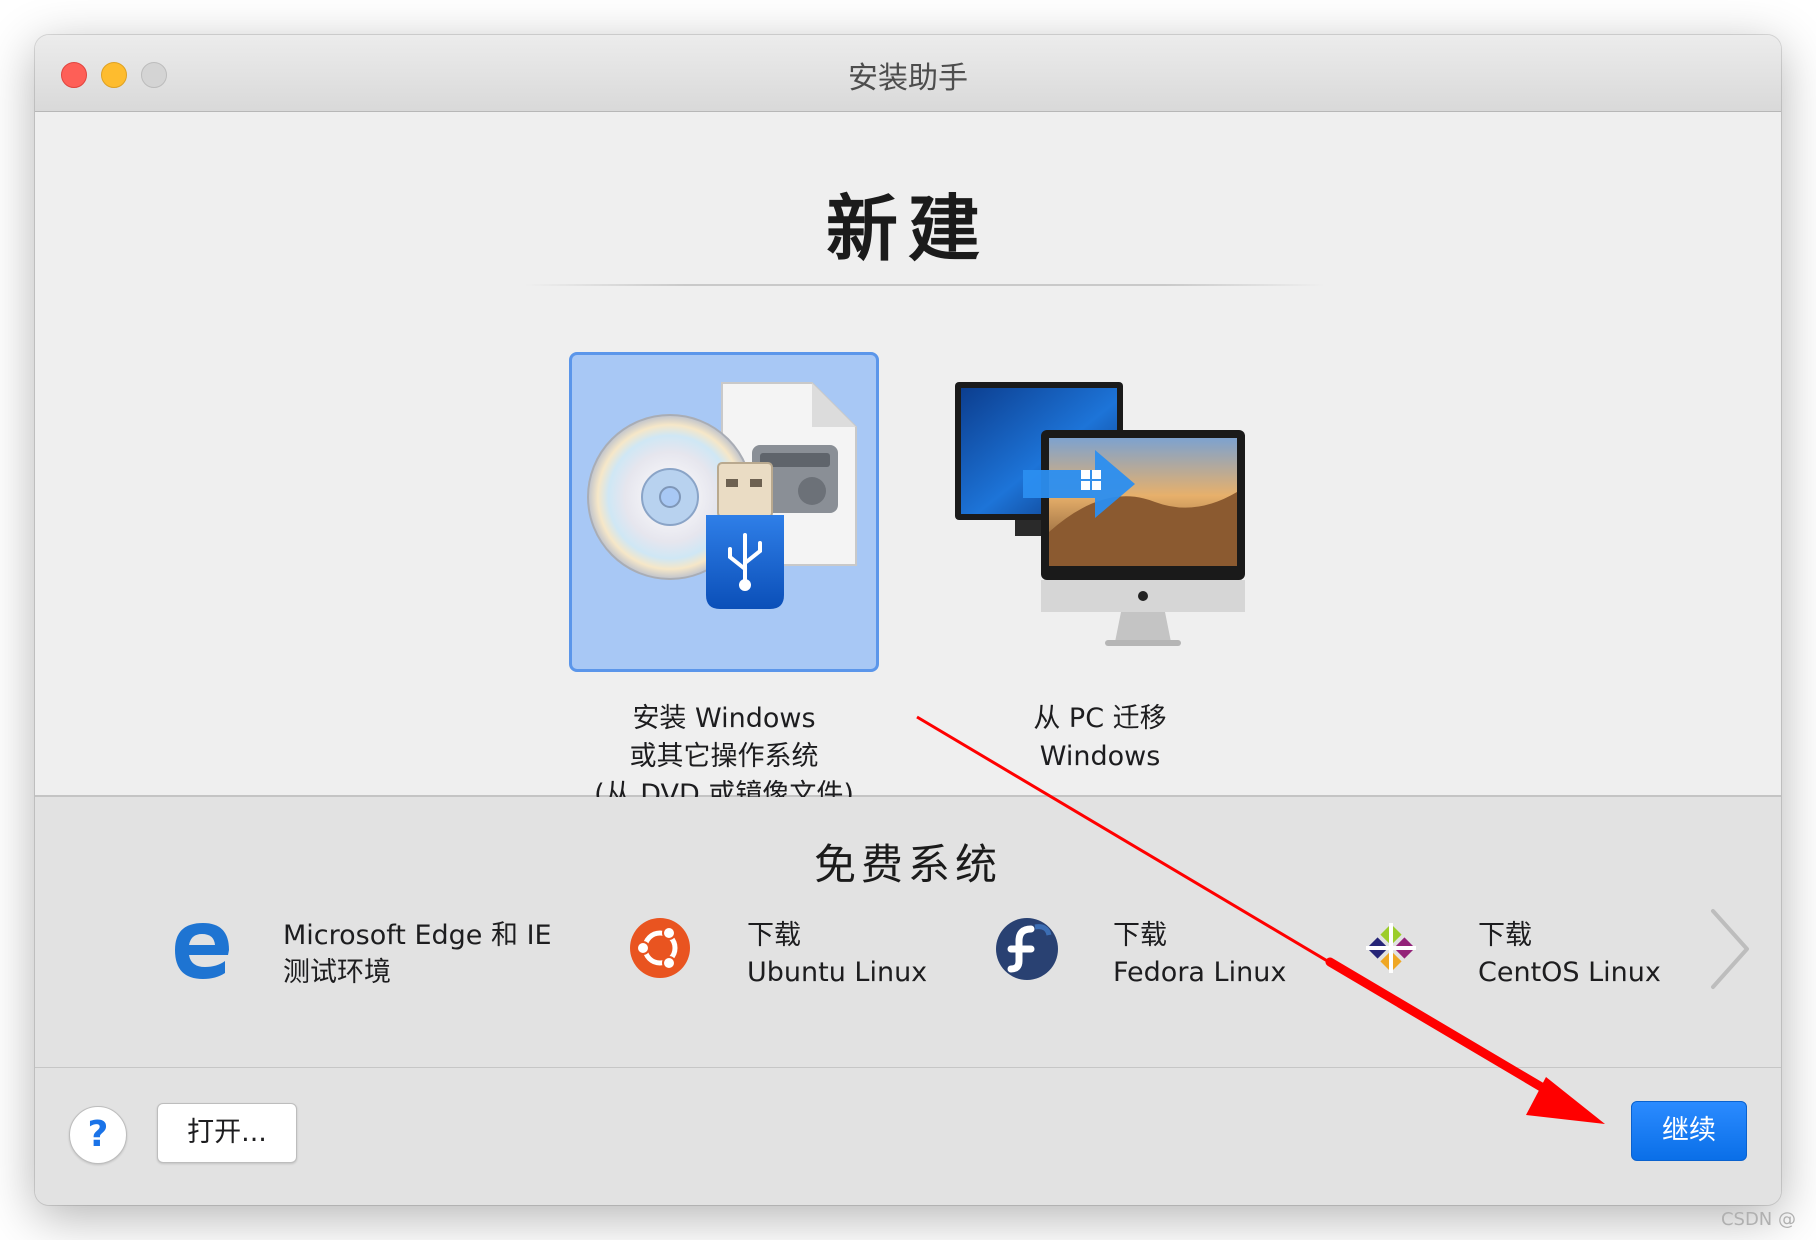 Image resolution: width=1816 pixels, height=1240 pixels. Describe the element at coordinates (774, 935) in the screenshot. I see `ubuntu-line-1: 下载` at that location.